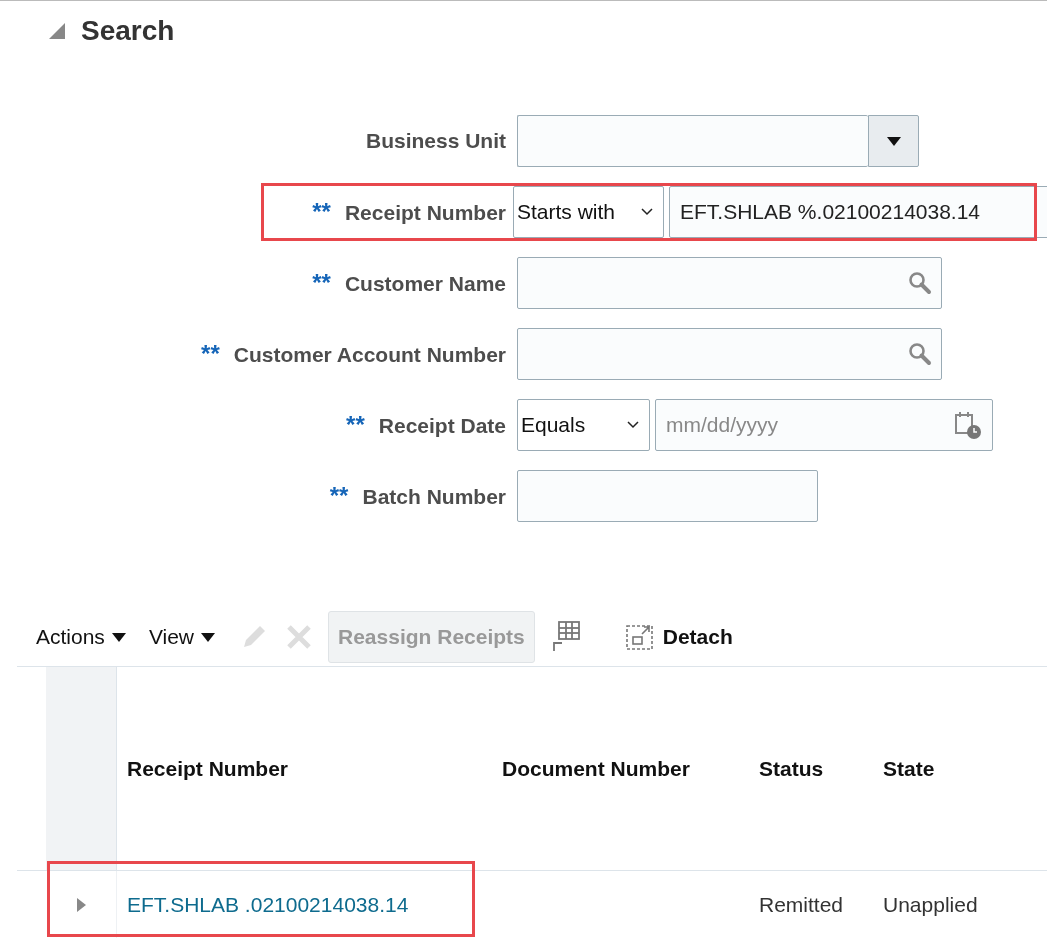 The width and height of the screenshot is (1047, 938). I want to click on field-label: Customer Name, so click(425, 284).